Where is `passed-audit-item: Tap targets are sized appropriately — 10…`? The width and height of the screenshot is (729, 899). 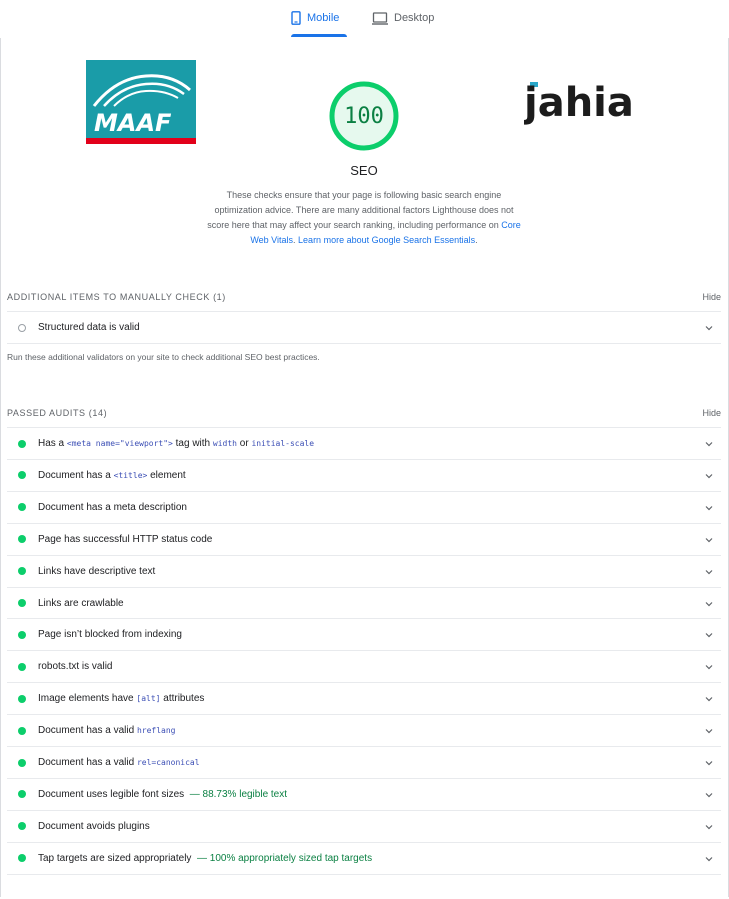
passed-audit-item: Tap targets are sized appropriately — 10… is located at coordinates (364, 858).